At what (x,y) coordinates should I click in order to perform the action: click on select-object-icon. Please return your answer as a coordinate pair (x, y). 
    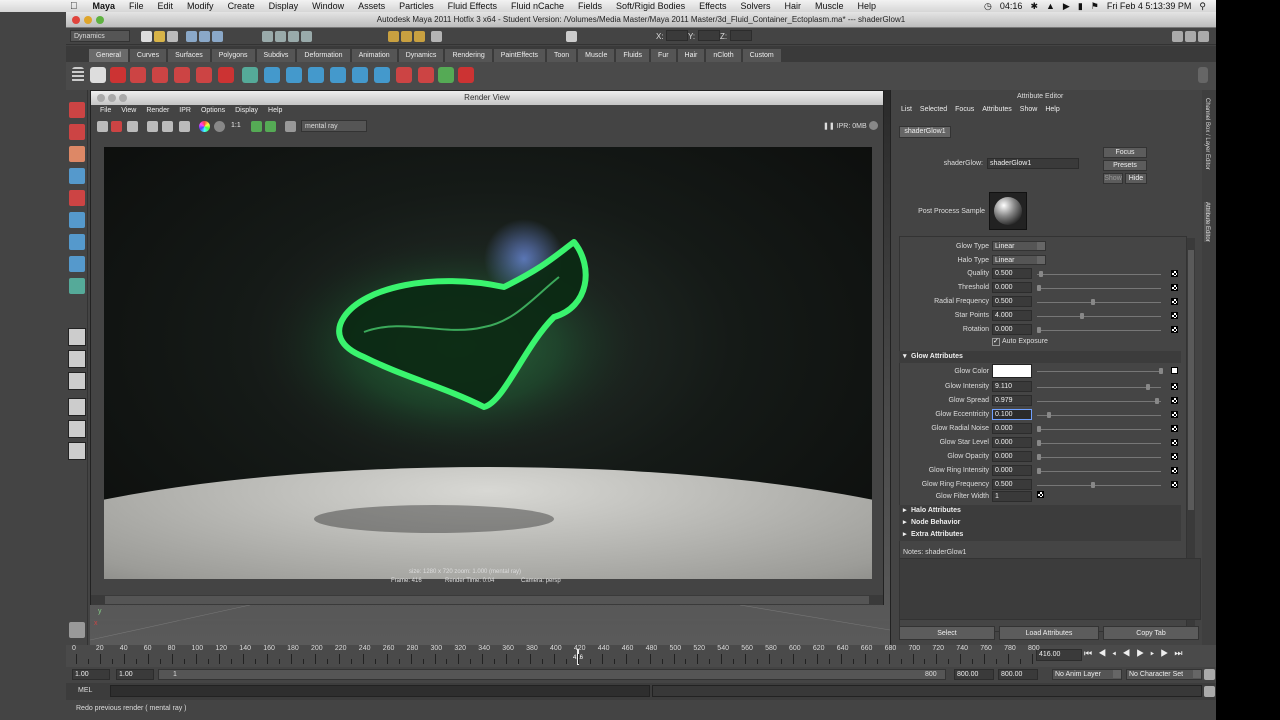
    Looking at the image, I should click on (204, 36).